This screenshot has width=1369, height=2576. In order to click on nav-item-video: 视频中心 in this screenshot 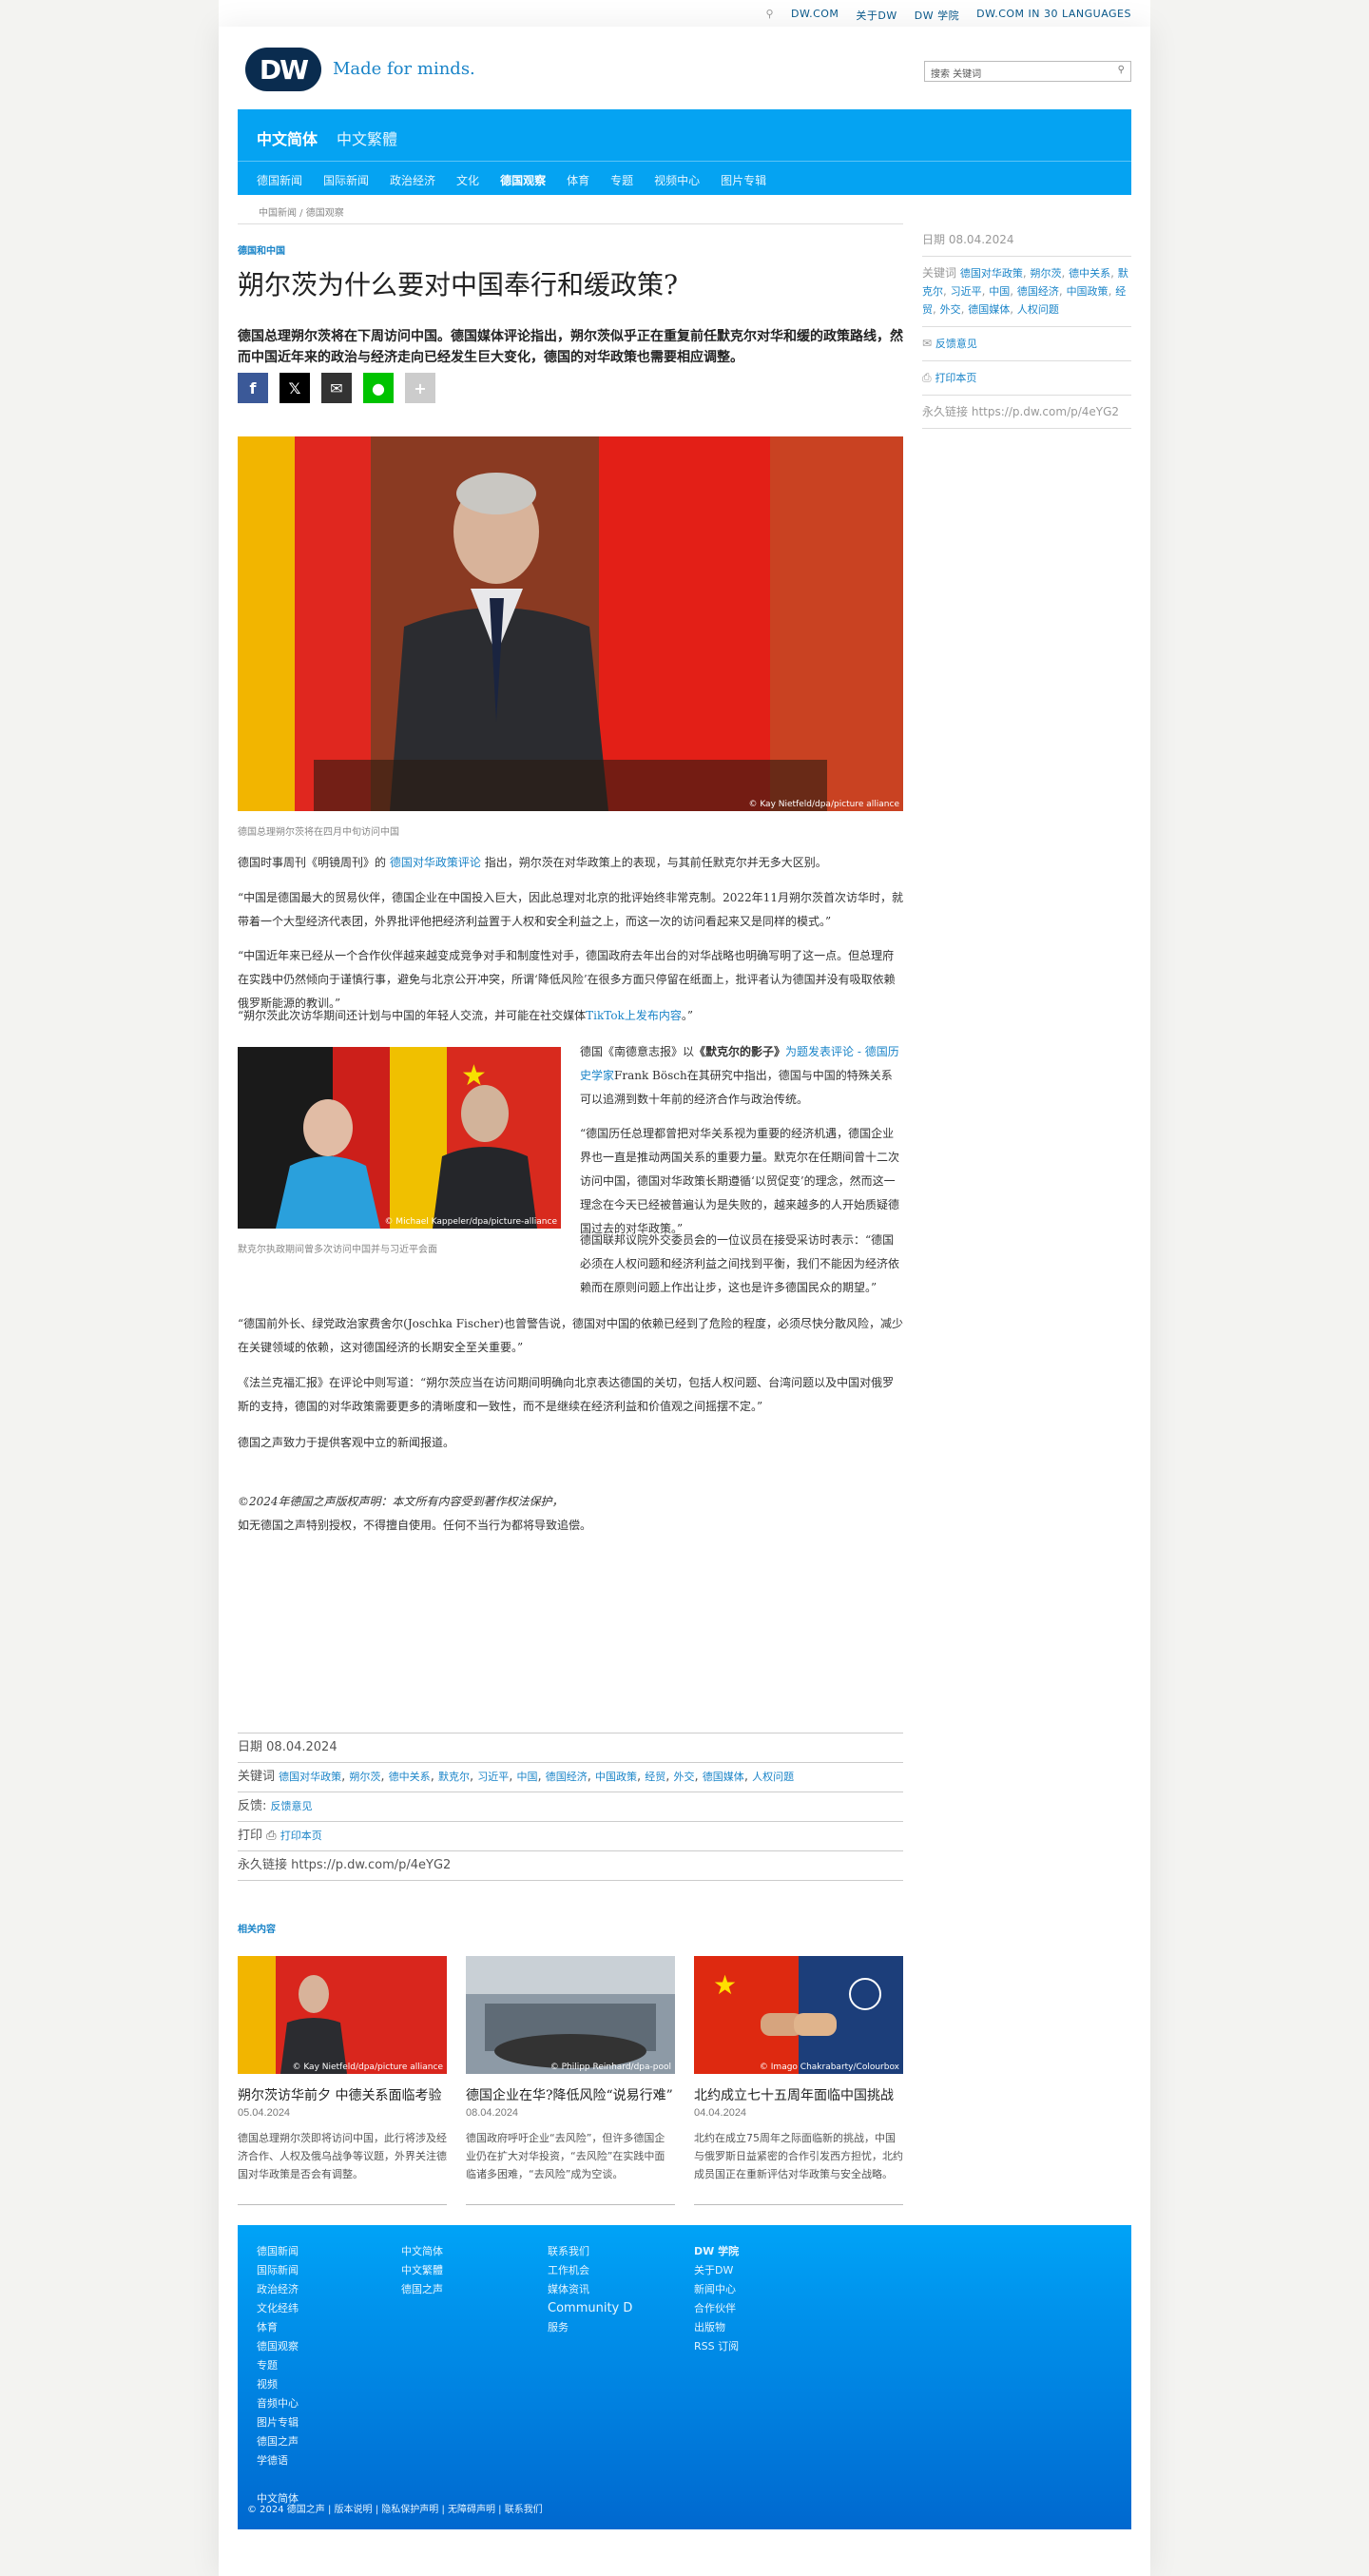, I will do `click(677, 180)`.